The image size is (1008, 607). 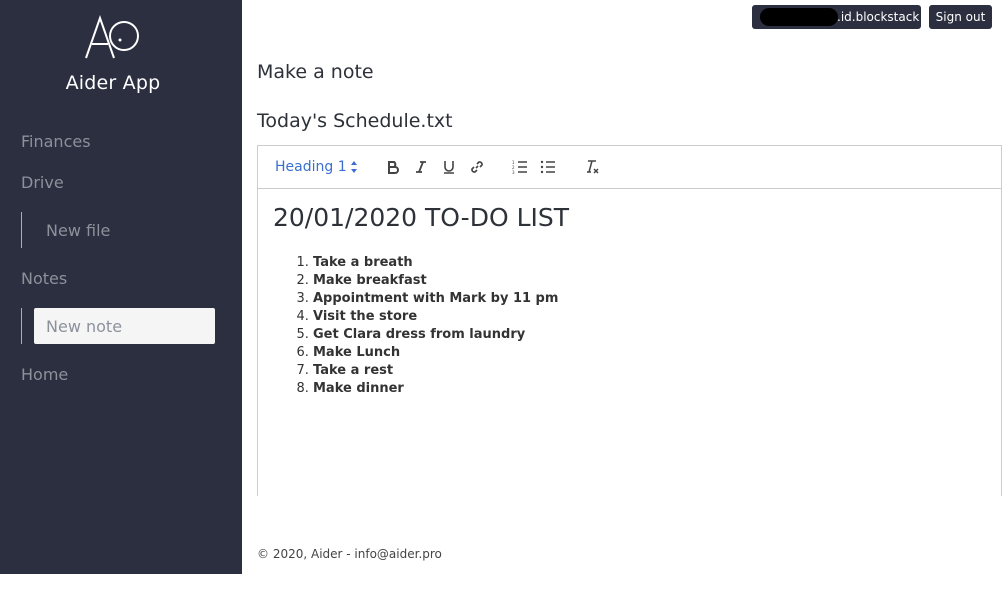 What do you see at coordinates (113, 83) in the screenshot?
I see `app-name: Aider App` at bounding box center [113, 83].